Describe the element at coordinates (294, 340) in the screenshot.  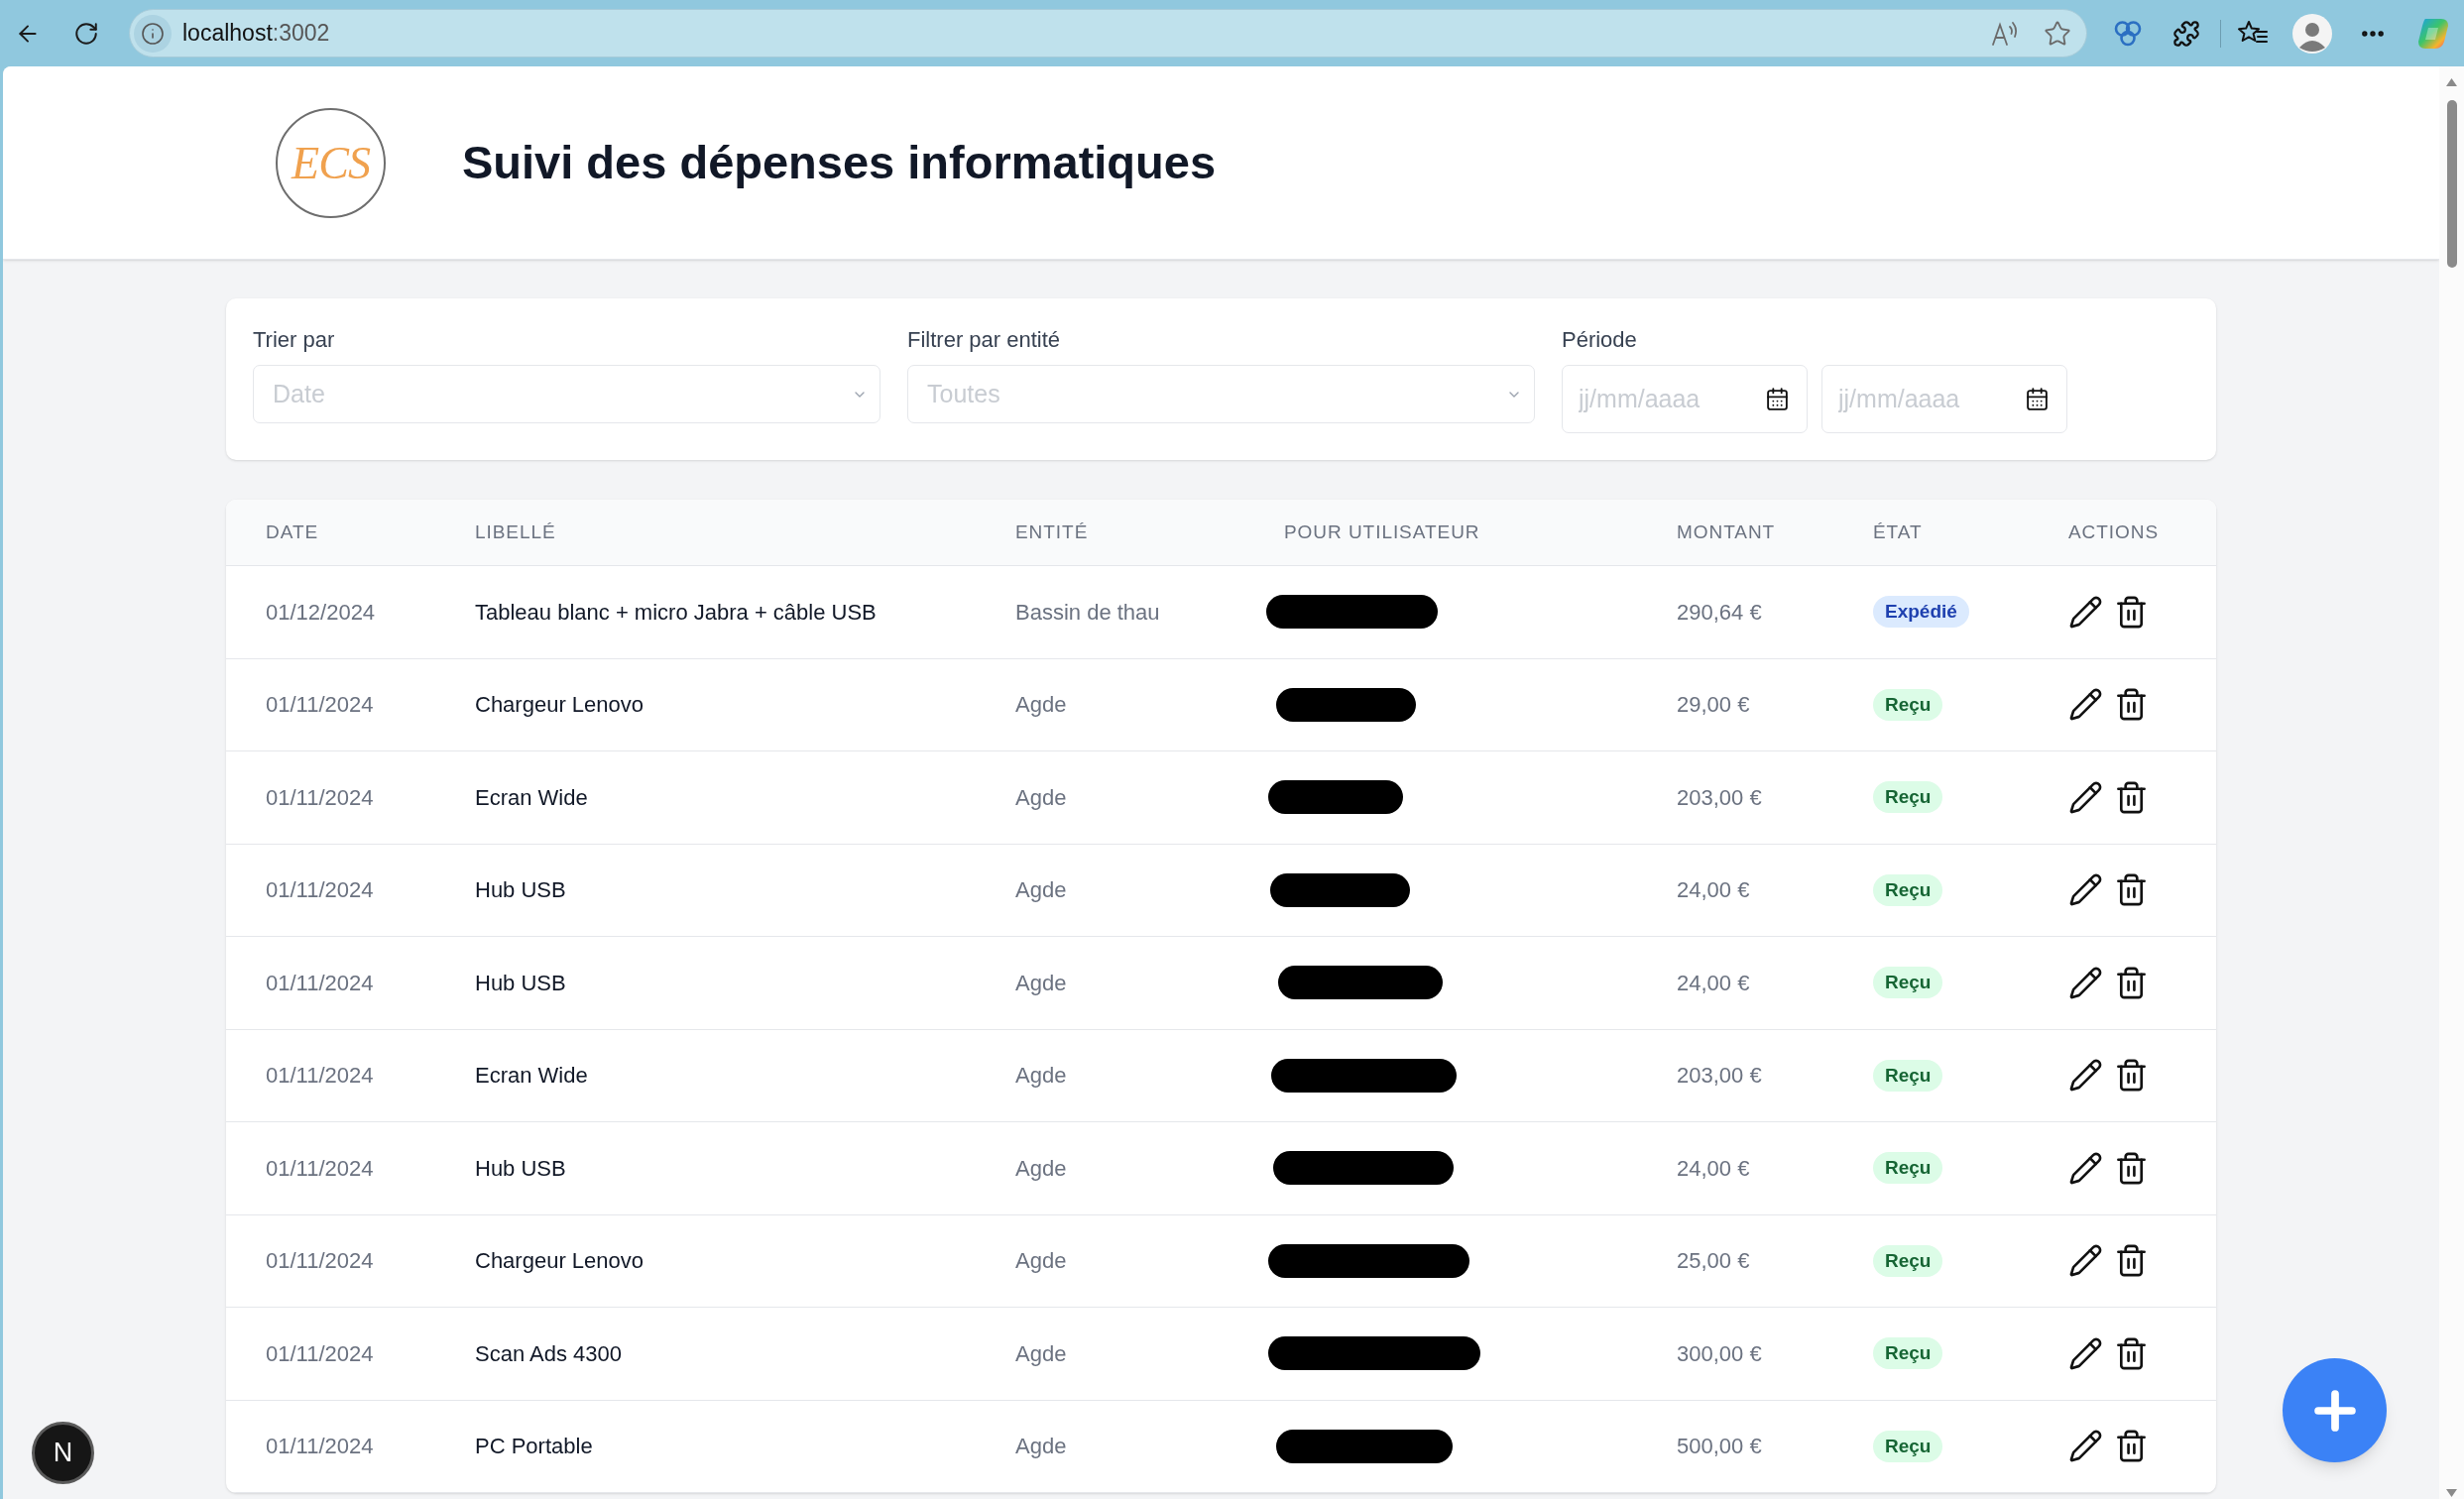
I see `field-label: Trier par` at that location.